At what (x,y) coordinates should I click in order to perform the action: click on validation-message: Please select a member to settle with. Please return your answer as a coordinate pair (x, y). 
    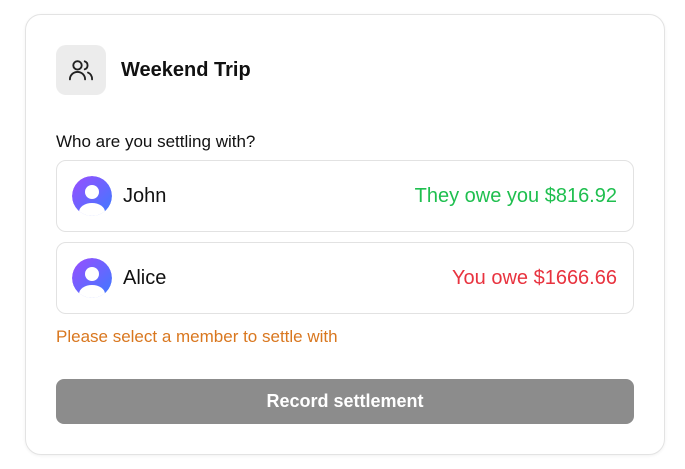
    Looking at the image, I should click on (197, 336).